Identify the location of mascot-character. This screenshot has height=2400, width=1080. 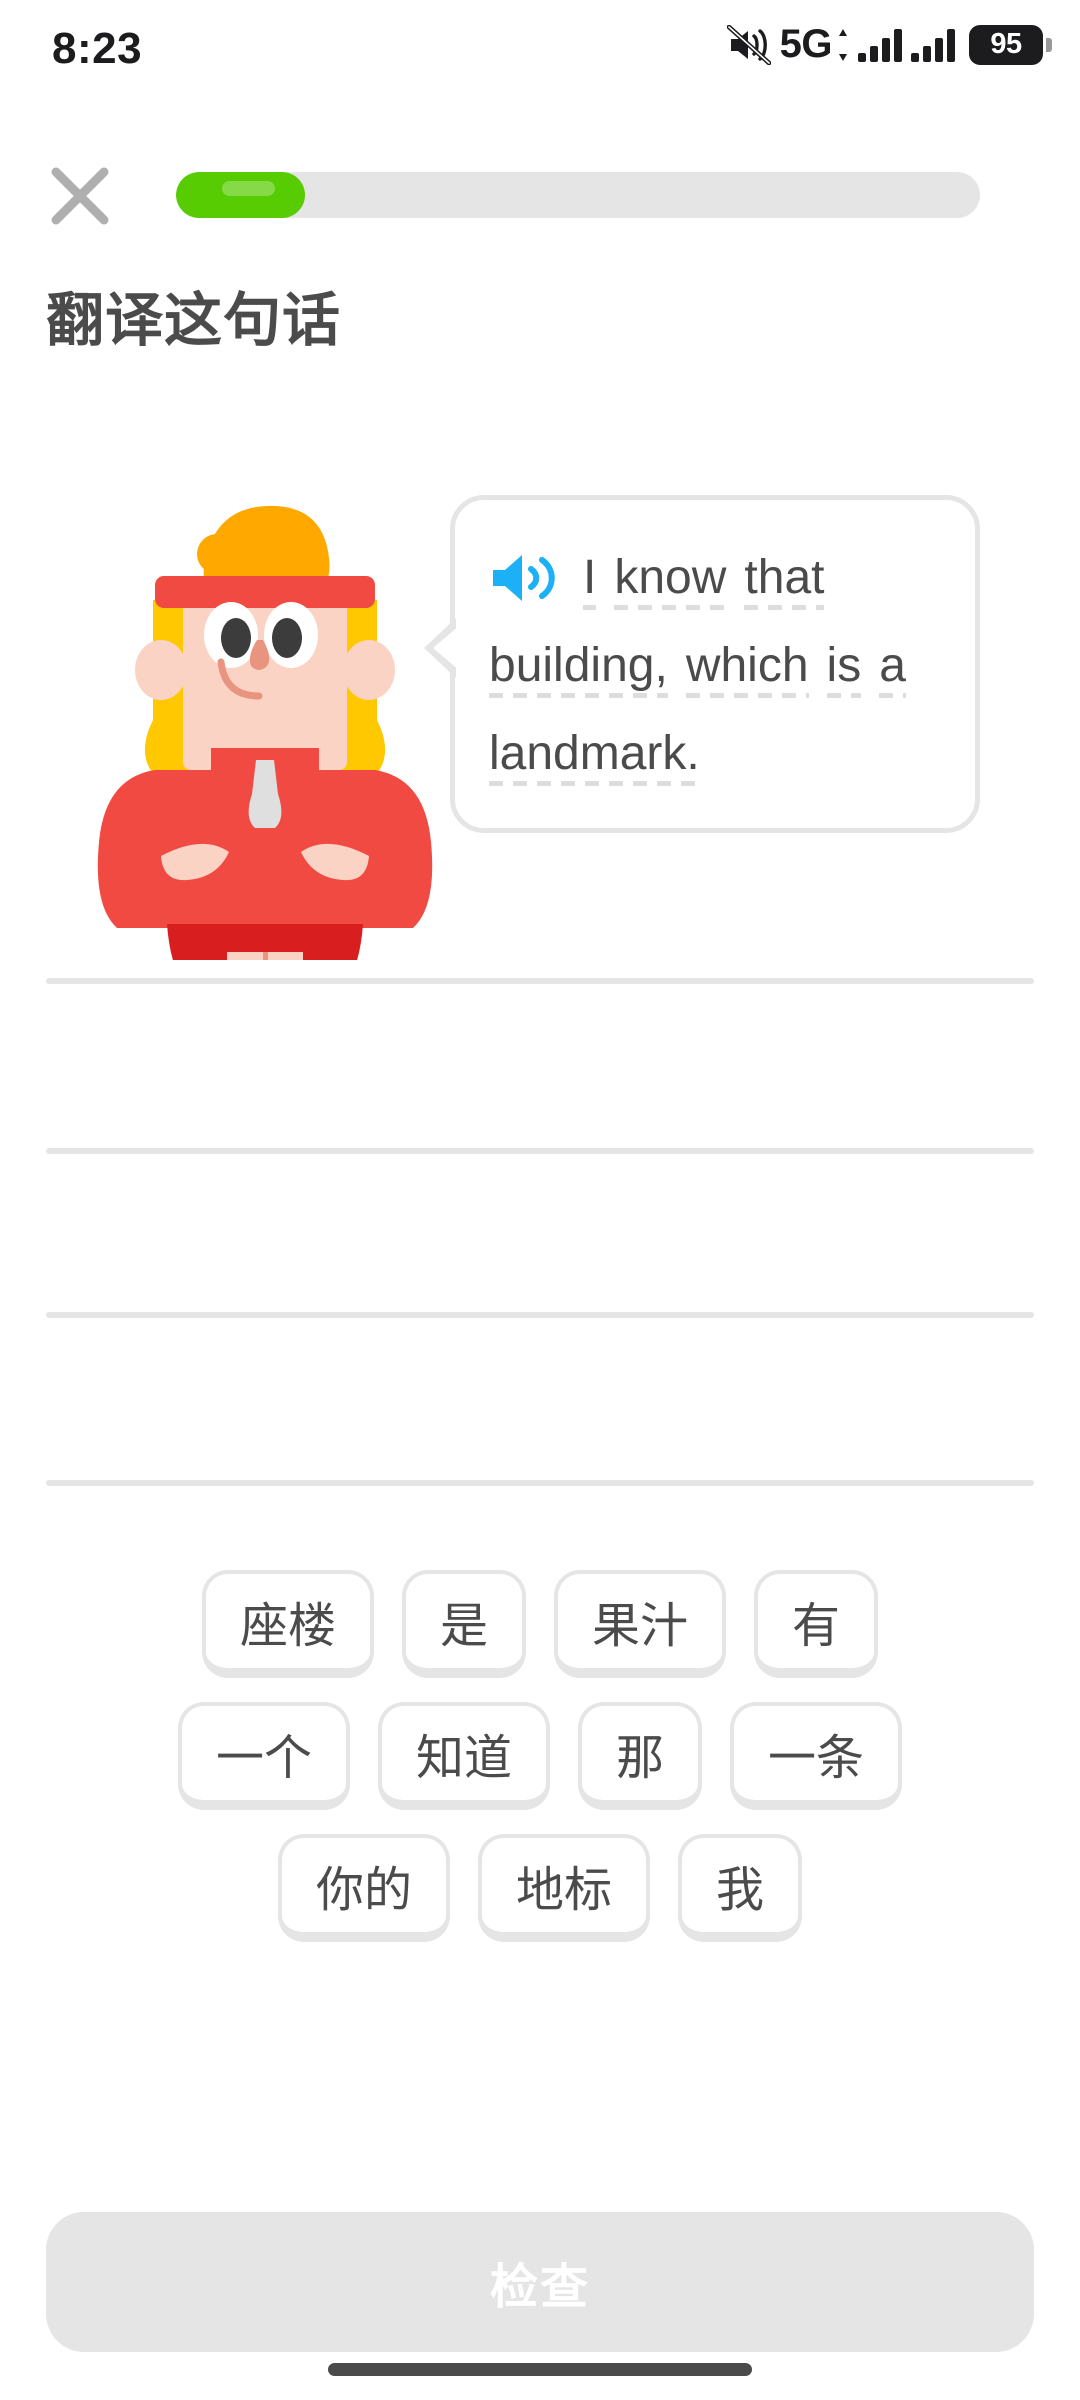
(265, 732).